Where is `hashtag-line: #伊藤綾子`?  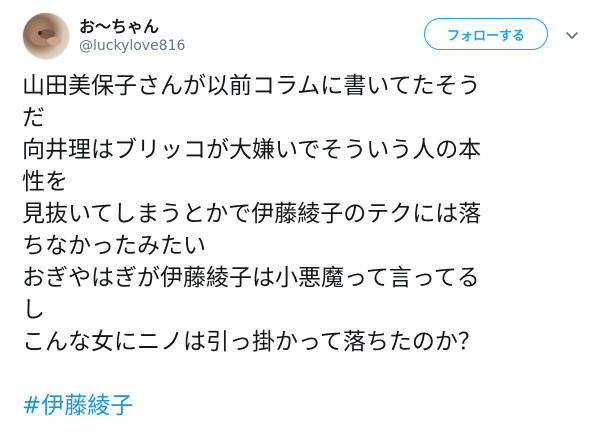
hashtag-line: #伊藤綾子 is located at coordinates (307, 406).